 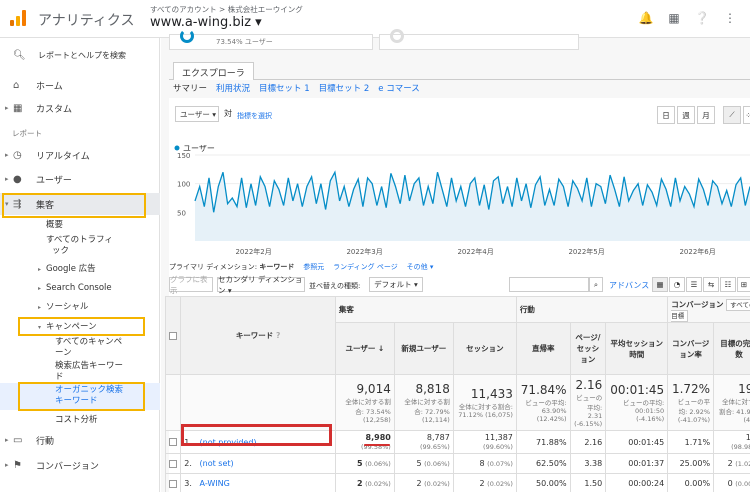 What do you see at coordinates (226, 9) in the screenshot?
I see `breadcrumb: すべてのアカウント > 株式会社エーウイング` at bounding box center [226, 9].